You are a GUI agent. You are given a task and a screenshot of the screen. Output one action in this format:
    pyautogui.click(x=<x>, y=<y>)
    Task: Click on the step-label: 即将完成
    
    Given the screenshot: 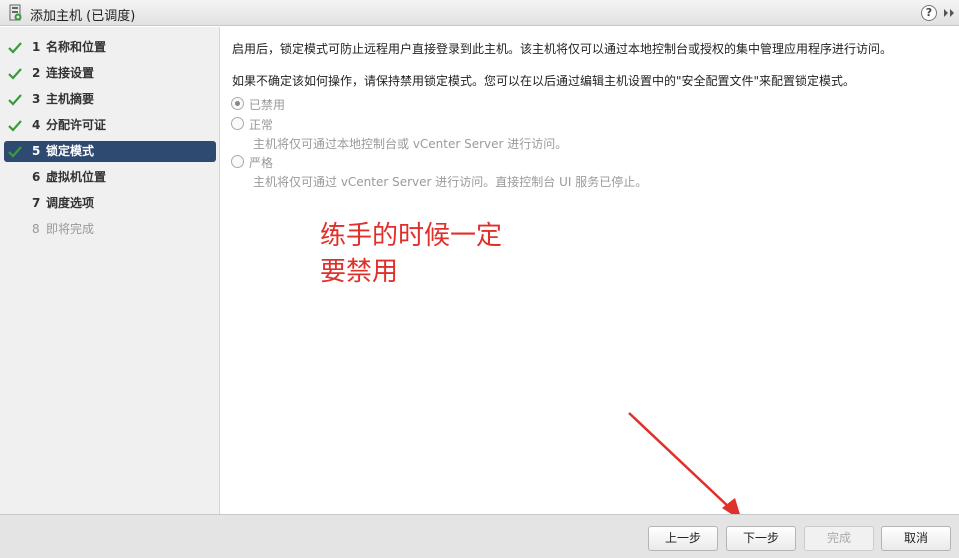 What is the action you would take?
    pyautogui.click(x=70, y=229)
    